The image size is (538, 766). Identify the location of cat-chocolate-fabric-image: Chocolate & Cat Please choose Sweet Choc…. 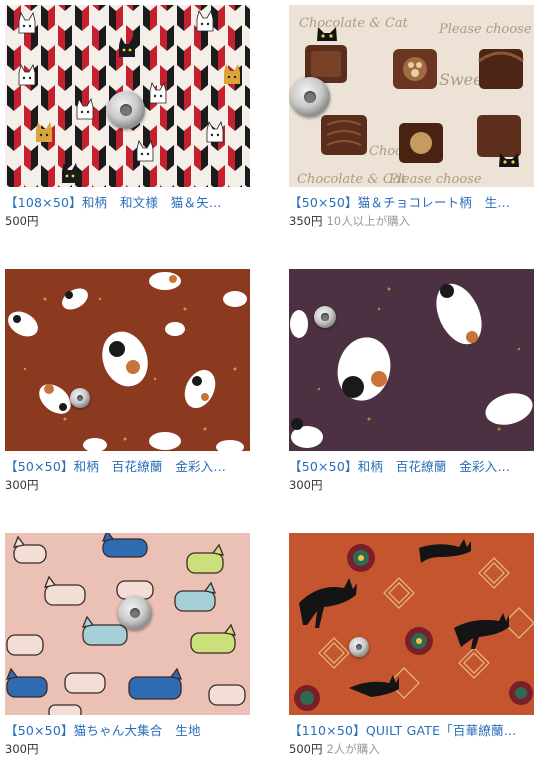
(411, 96).